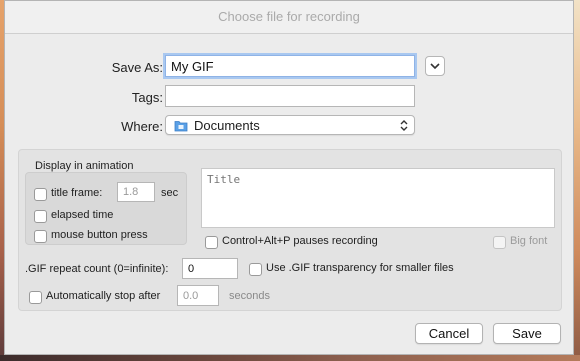  Describe the element at coordinates (40, 194) in the screenshot. I see `title-frame-checkbox` at that location.